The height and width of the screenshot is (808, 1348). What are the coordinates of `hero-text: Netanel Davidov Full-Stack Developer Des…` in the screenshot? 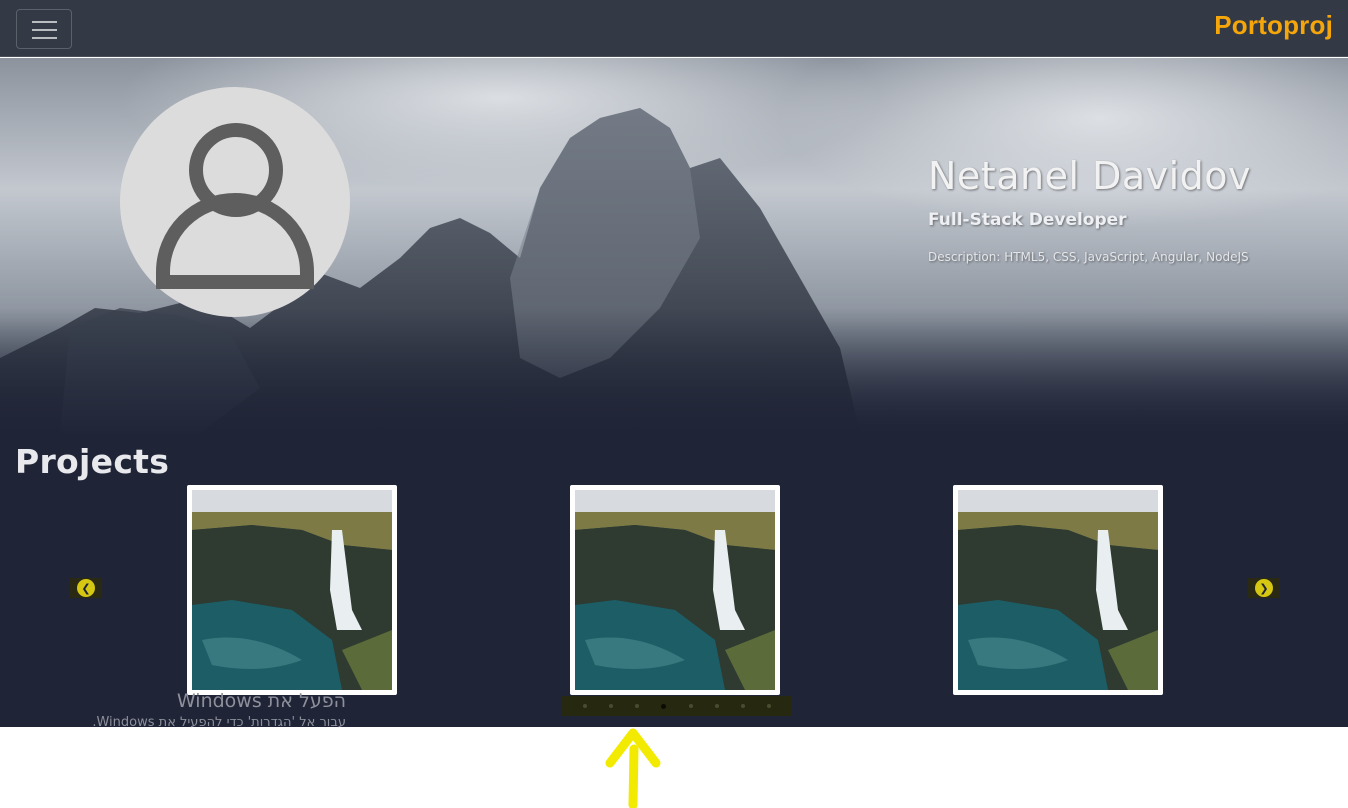 It's located at (1089, 209).